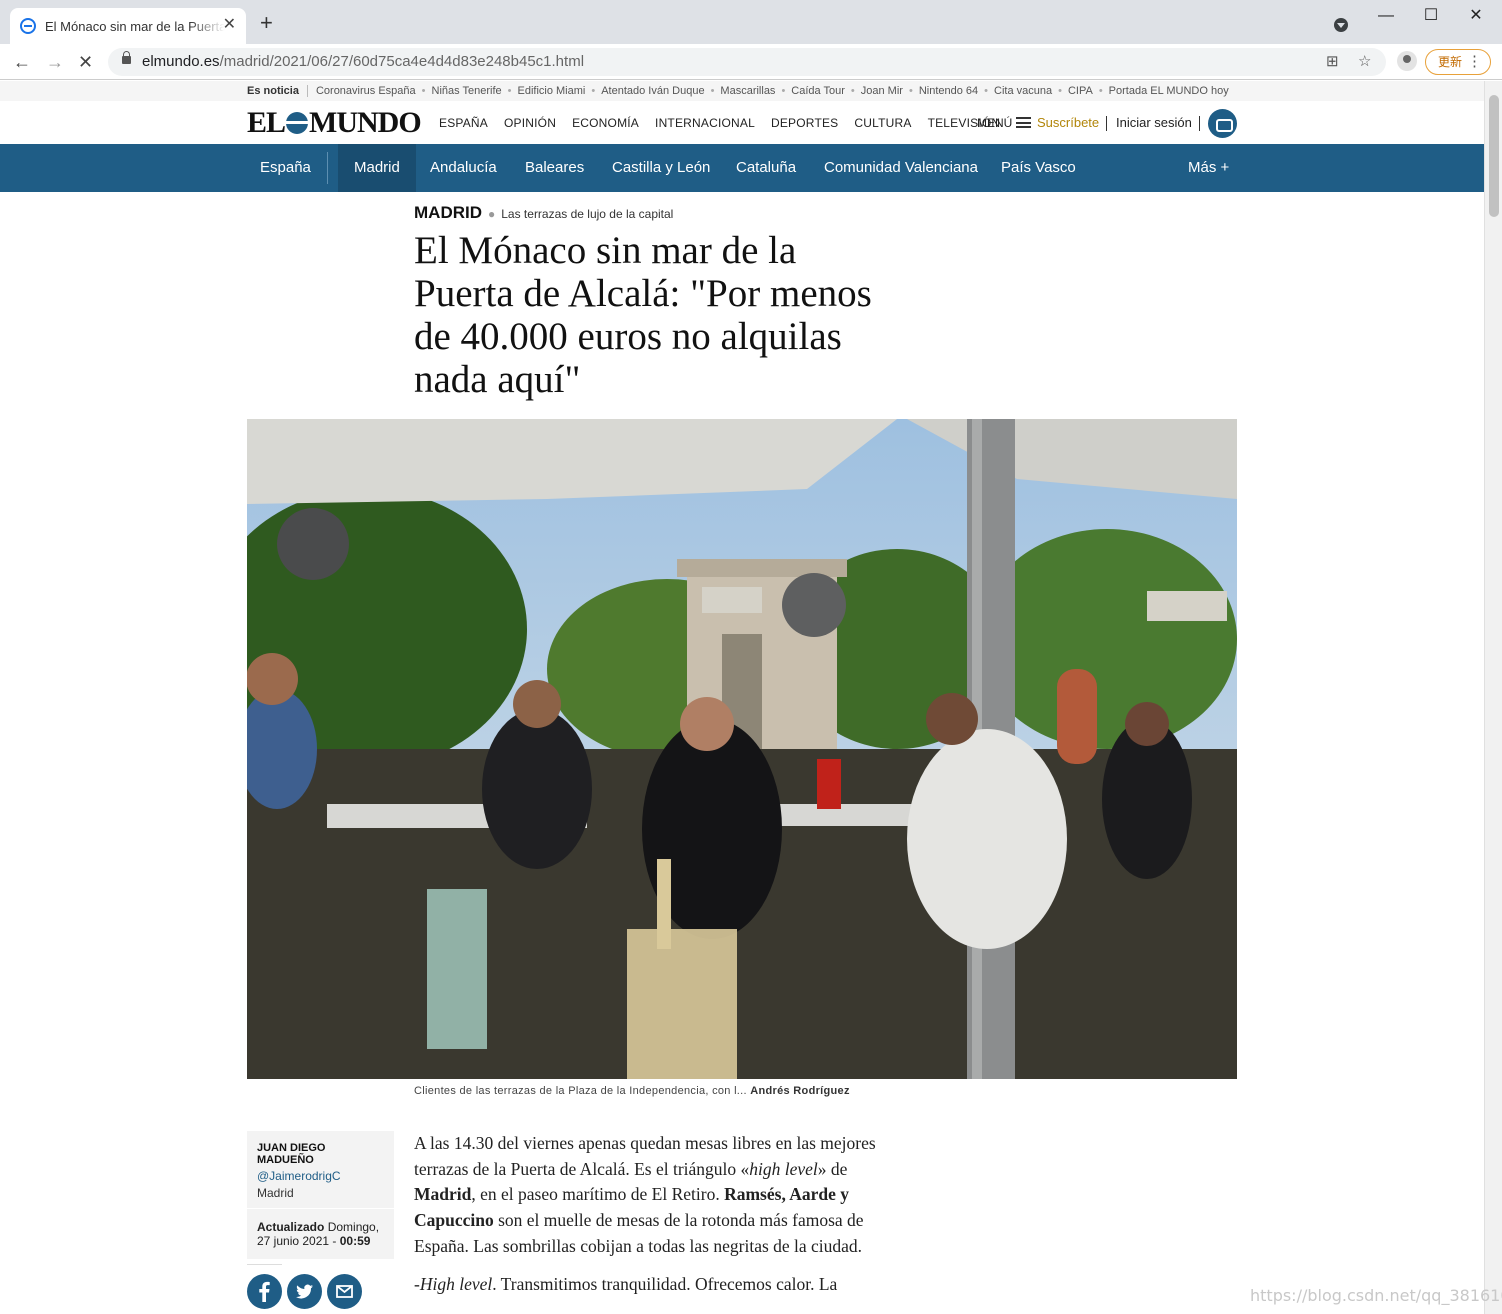 The height and width of the screenshot is (1314, 1502). I want to click on region-tab-espana: España, so click(285, 168).